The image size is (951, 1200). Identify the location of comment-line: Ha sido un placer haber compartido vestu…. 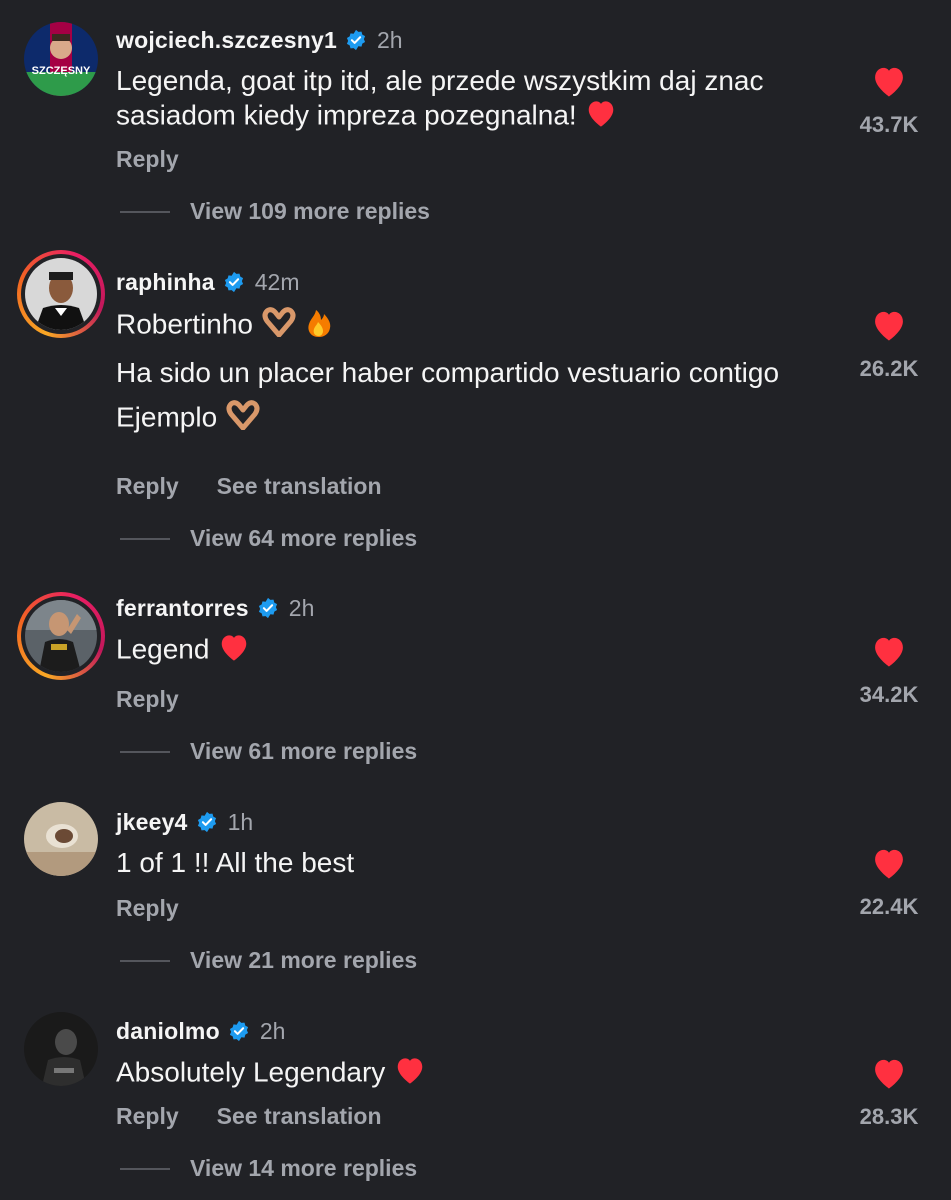
(448, 372).